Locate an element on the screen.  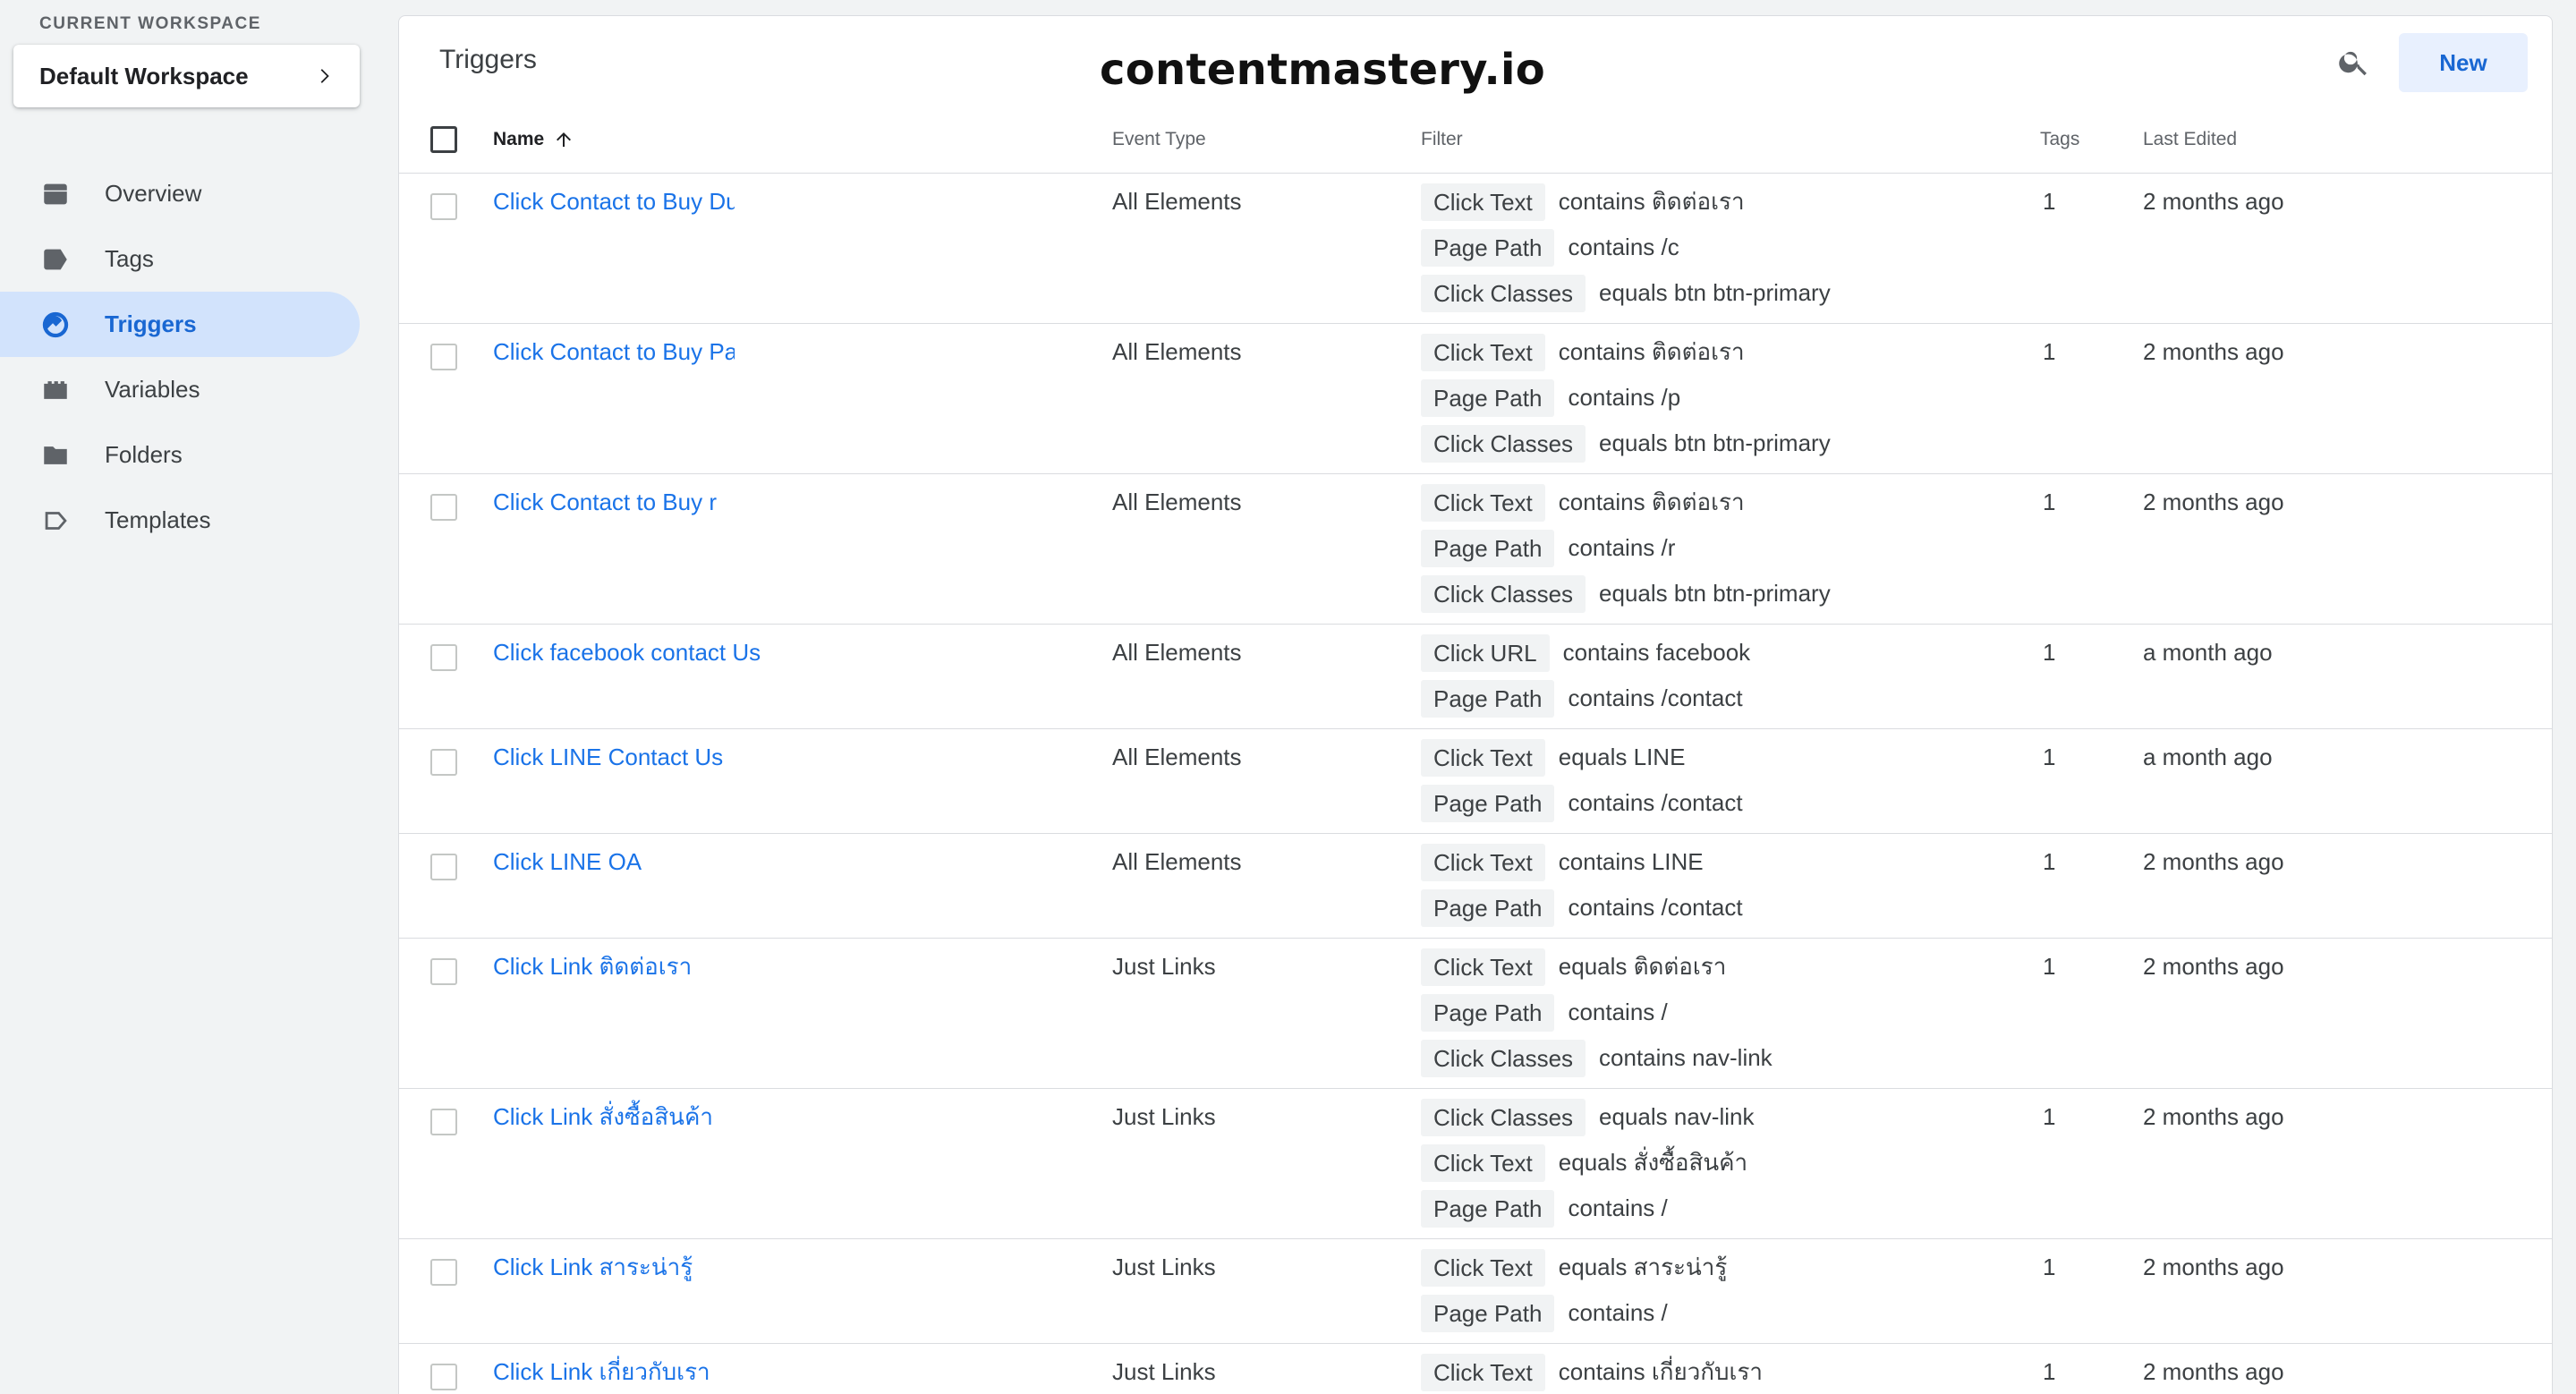
search-icon is located at coordinates (2353, 63).